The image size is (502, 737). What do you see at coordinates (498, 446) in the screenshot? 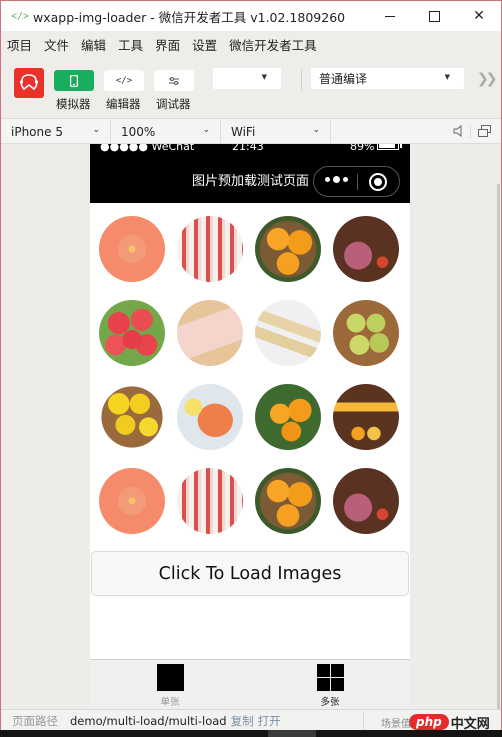
I see `scrollbar` at bounding box center [498, 446].